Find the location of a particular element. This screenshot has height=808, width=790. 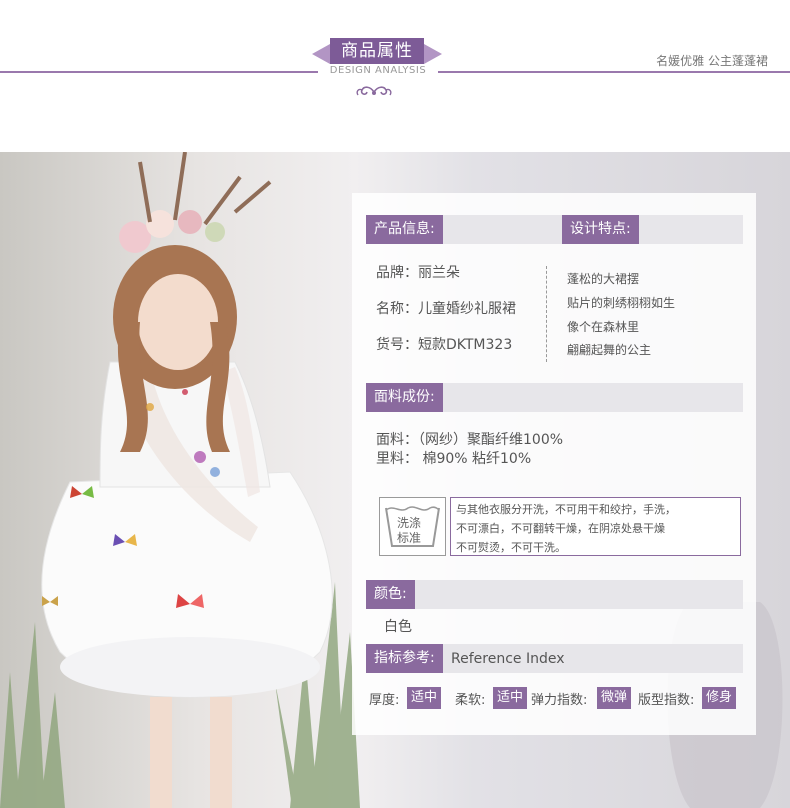

product-info-brand: 品牌：丽兰朵 is located at coordinates (418, 272).